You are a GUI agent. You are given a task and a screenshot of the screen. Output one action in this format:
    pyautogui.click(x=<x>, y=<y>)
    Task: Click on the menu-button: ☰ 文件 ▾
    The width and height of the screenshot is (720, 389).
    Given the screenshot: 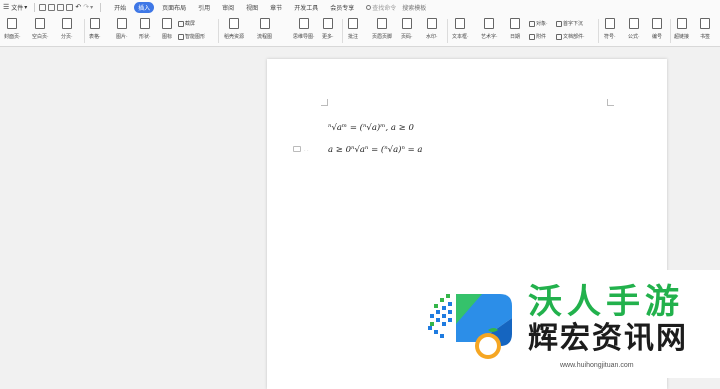 What is the action you would take?
    pyautogui.click(x=15, y=7)
    